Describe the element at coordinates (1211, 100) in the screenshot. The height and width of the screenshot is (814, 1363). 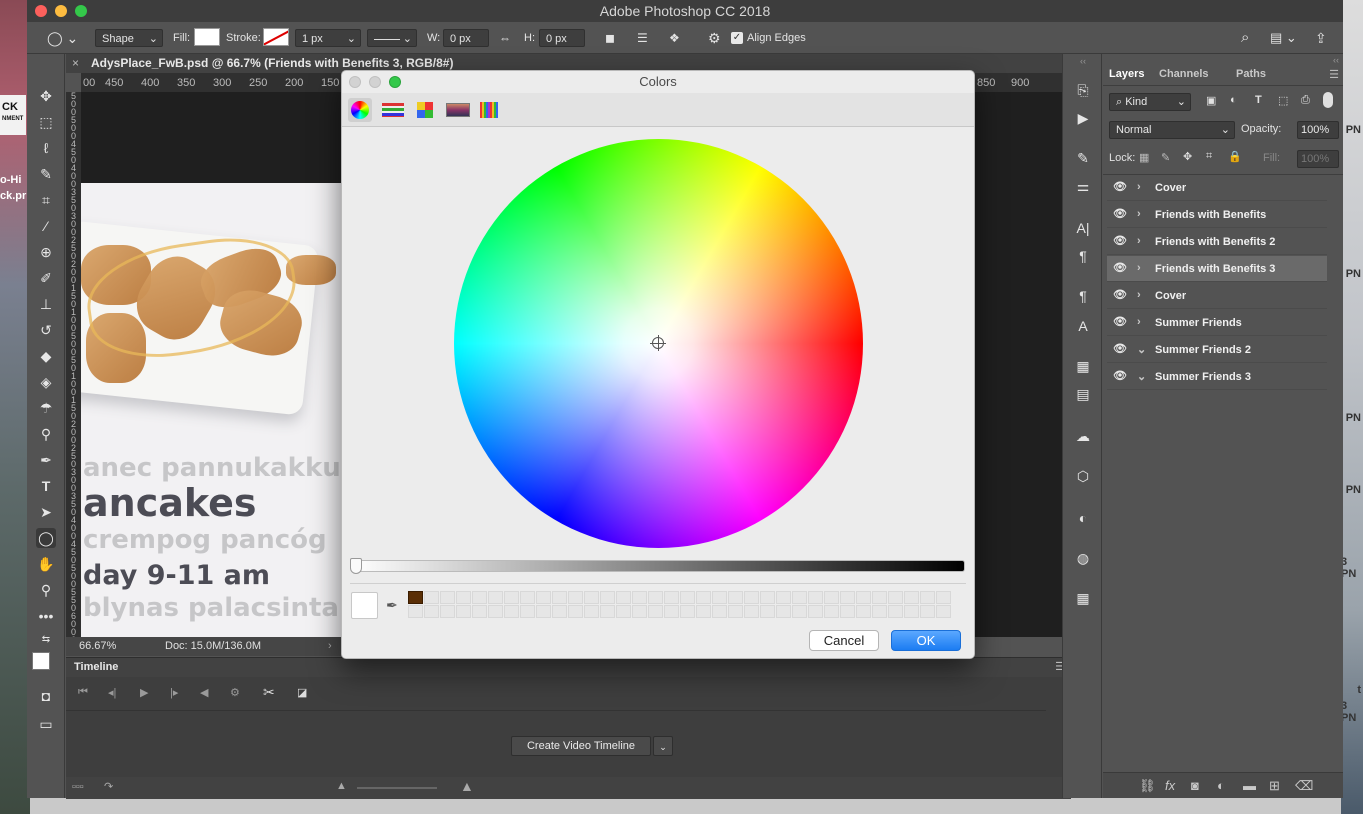
I see `pixel-filter-icon: ▣` at that location.